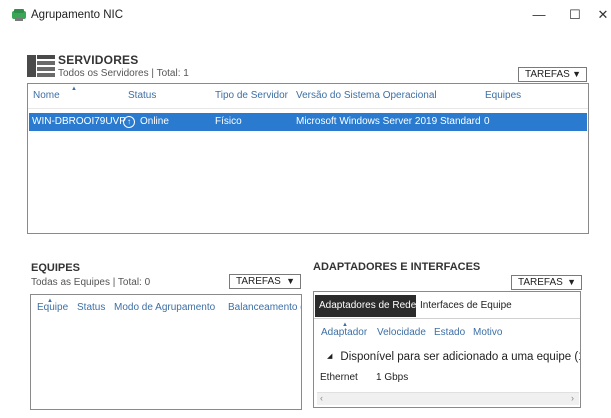 Image resolution: width=611 pixels, height=418 pixels. I want to click on column-header-teaming-mode: Modo de Agrupamento, so click(164, 307).